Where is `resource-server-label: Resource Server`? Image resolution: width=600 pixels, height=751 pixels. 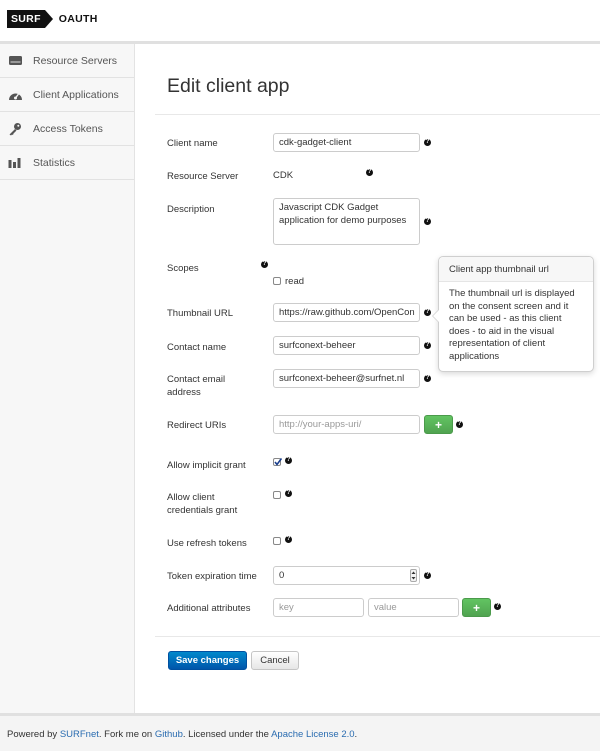
resource-server-label: Resource Server is located at coordinates (203, 176).